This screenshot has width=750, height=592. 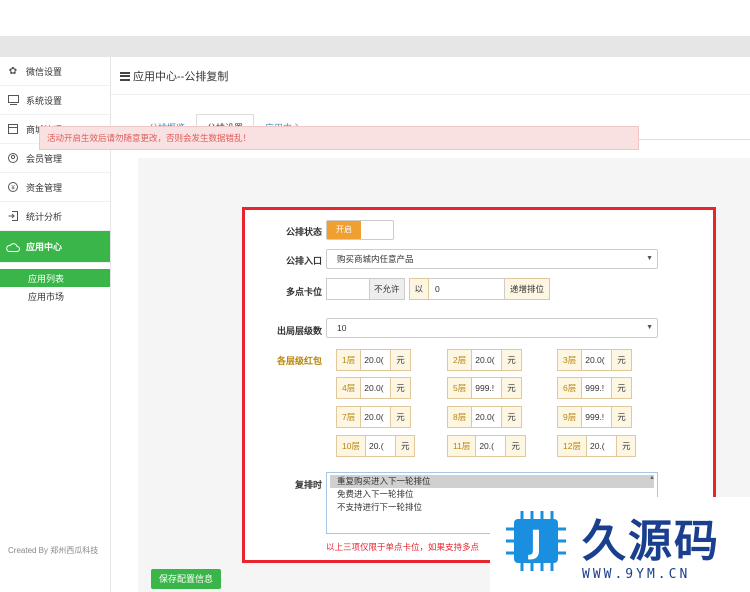 What do you see at coordinates (55, 296) in the screenshot?
I see `sidebar-subitem-app-market: 应用市场` at bounding box center [55, 296].